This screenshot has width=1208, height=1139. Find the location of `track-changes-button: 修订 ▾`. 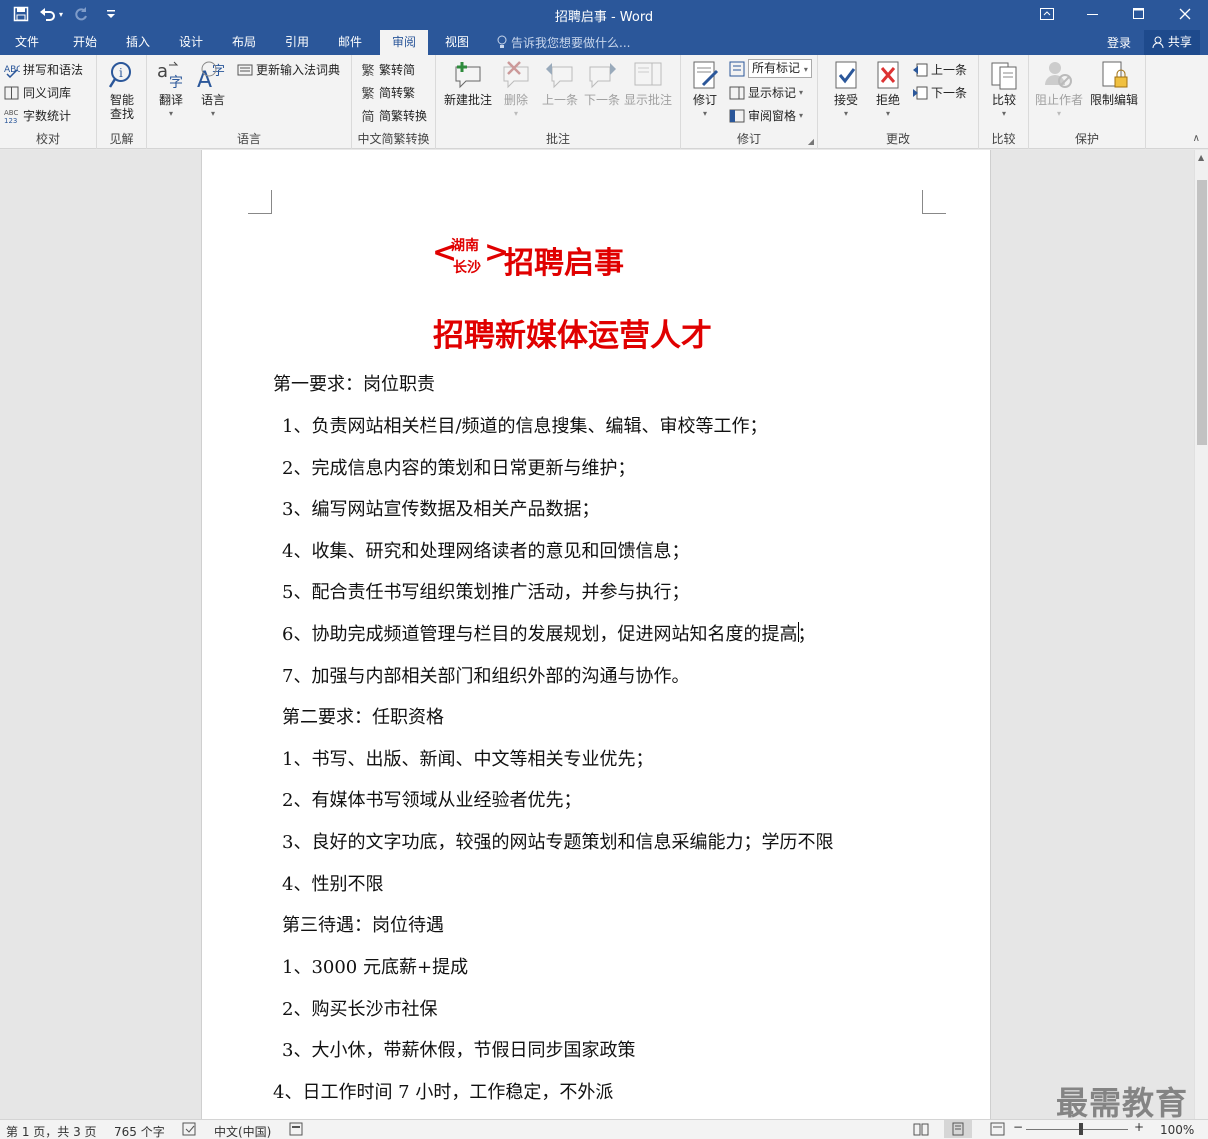

track-changes-button: 修订 ▾ is located at coordinates (705, 90).